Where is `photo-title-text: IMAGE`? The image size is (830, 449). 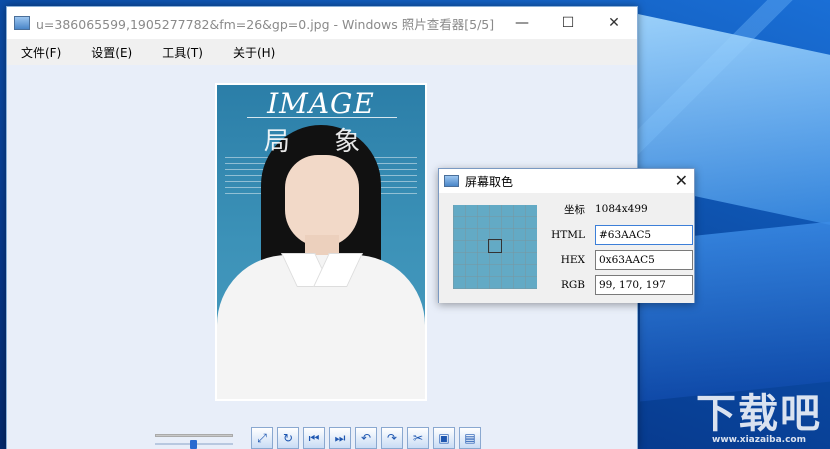 photo-title-text: IMAGE is located at coordinates (321, 103).